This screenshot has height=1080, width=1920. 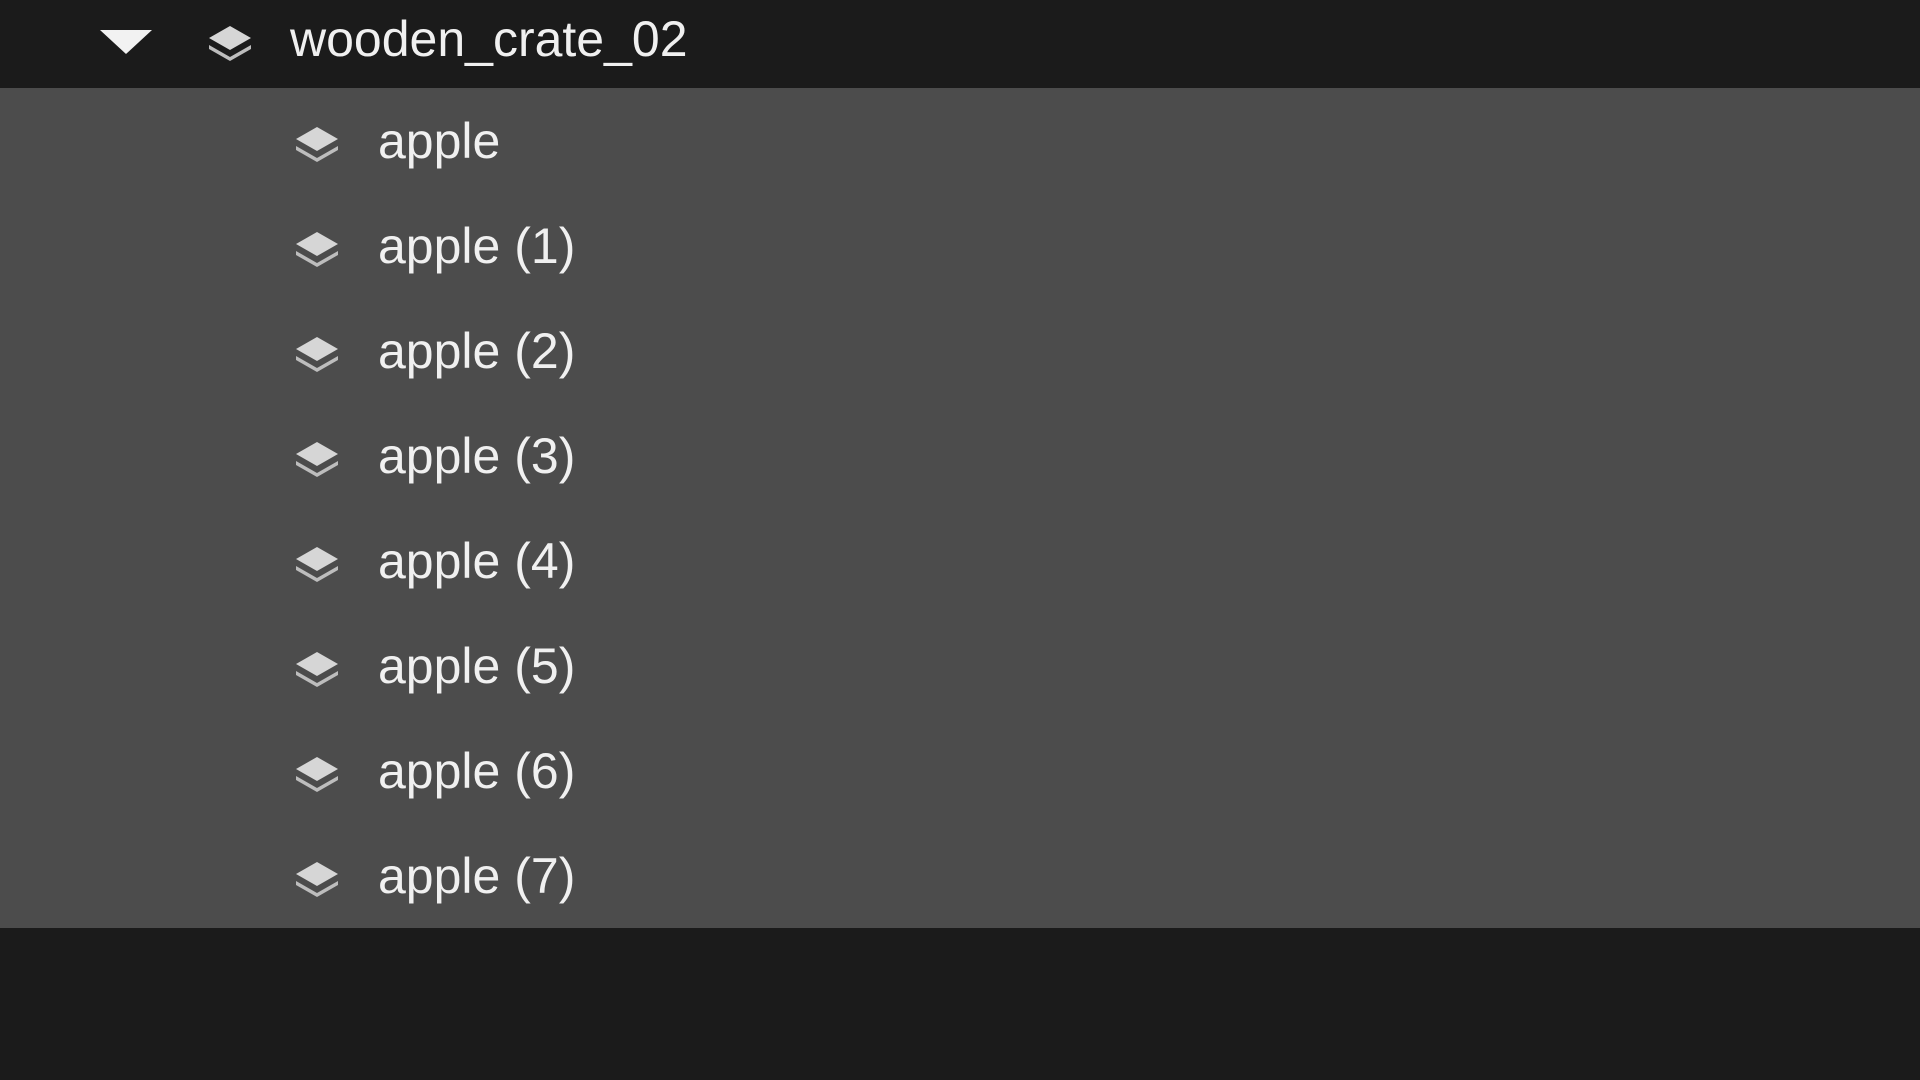 I want to click on tree-item-label: wooden_crate_02, so click(x=489, y=39).